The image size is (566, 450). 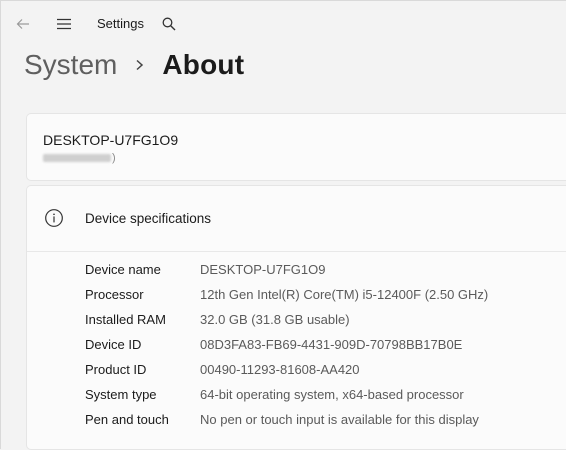 What do you see at coordinates (113, 344) in the screenshot?
I see `spec-label: Device ID` at bounding box center [113, 344].